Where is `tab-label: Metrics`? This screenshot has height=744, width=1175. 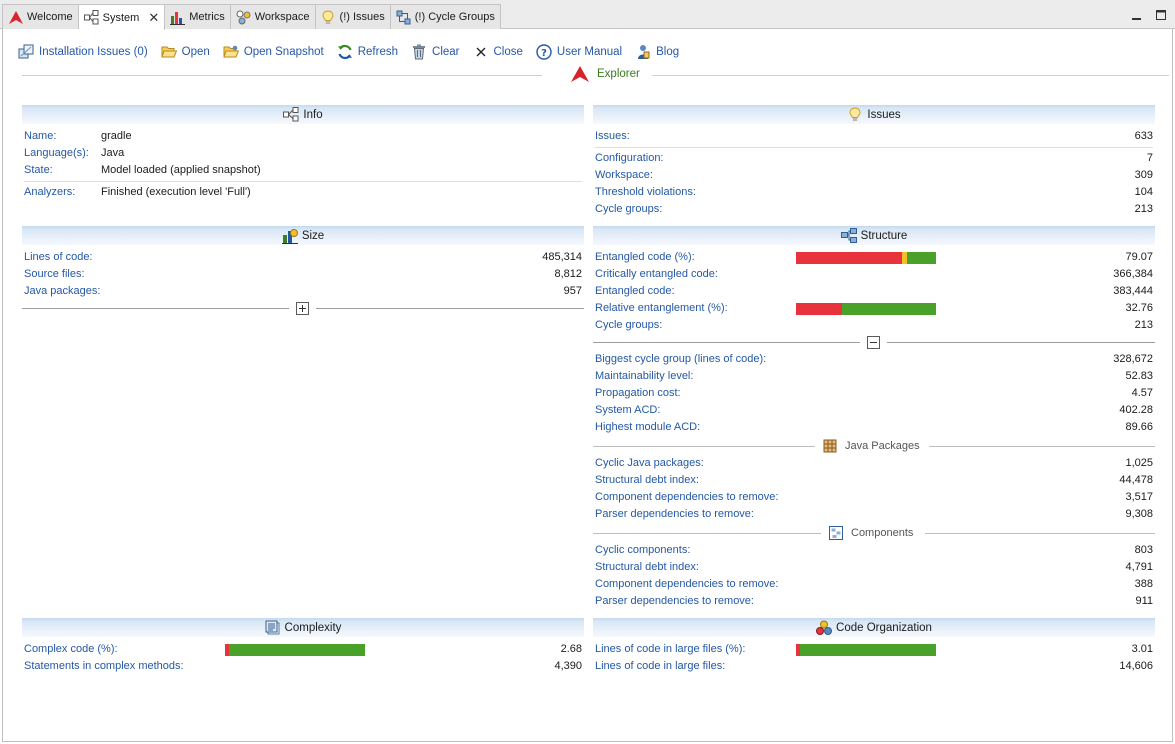 tab-label: Metrics is located at coordinates (207, 17).